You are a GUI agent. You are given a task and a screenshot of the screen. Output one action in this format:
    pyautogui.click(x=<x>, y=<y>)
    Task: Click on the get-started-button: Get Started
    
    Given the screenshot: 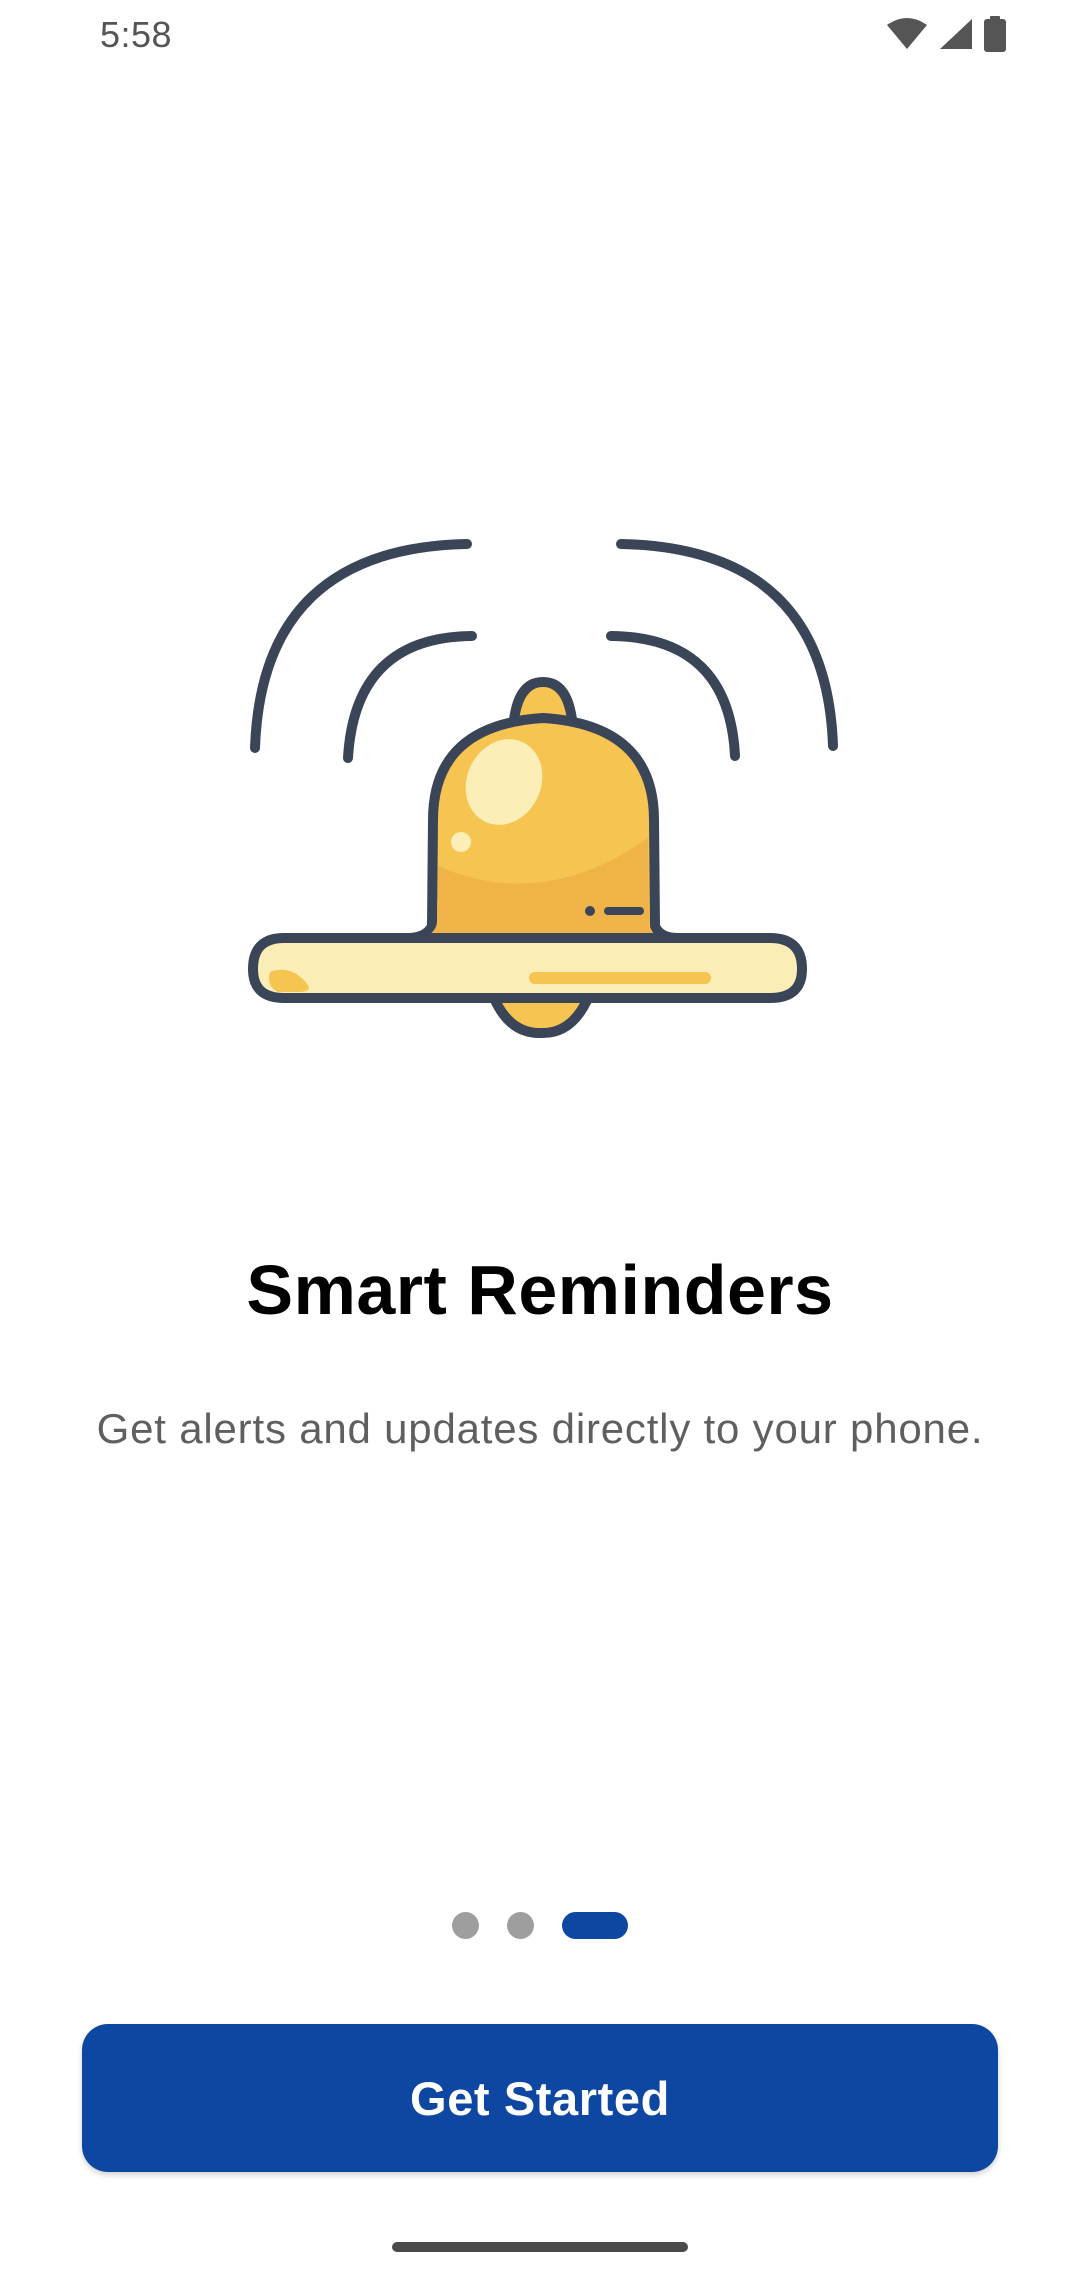 What is the action you would take?
    pyautogui.click(x=540, y=2098)
    